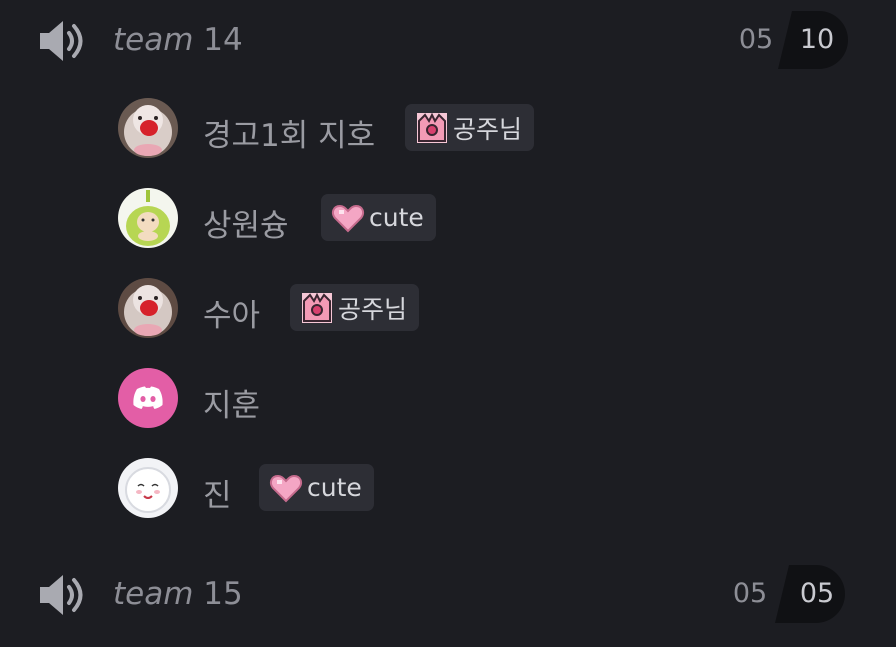 Image resolution: width=896 pixels, height=647 pixels. What do you see at coordinates (468, 489) in the screenshot?
I see `voice-member: 진 cute` at bounding box center [468, 489].